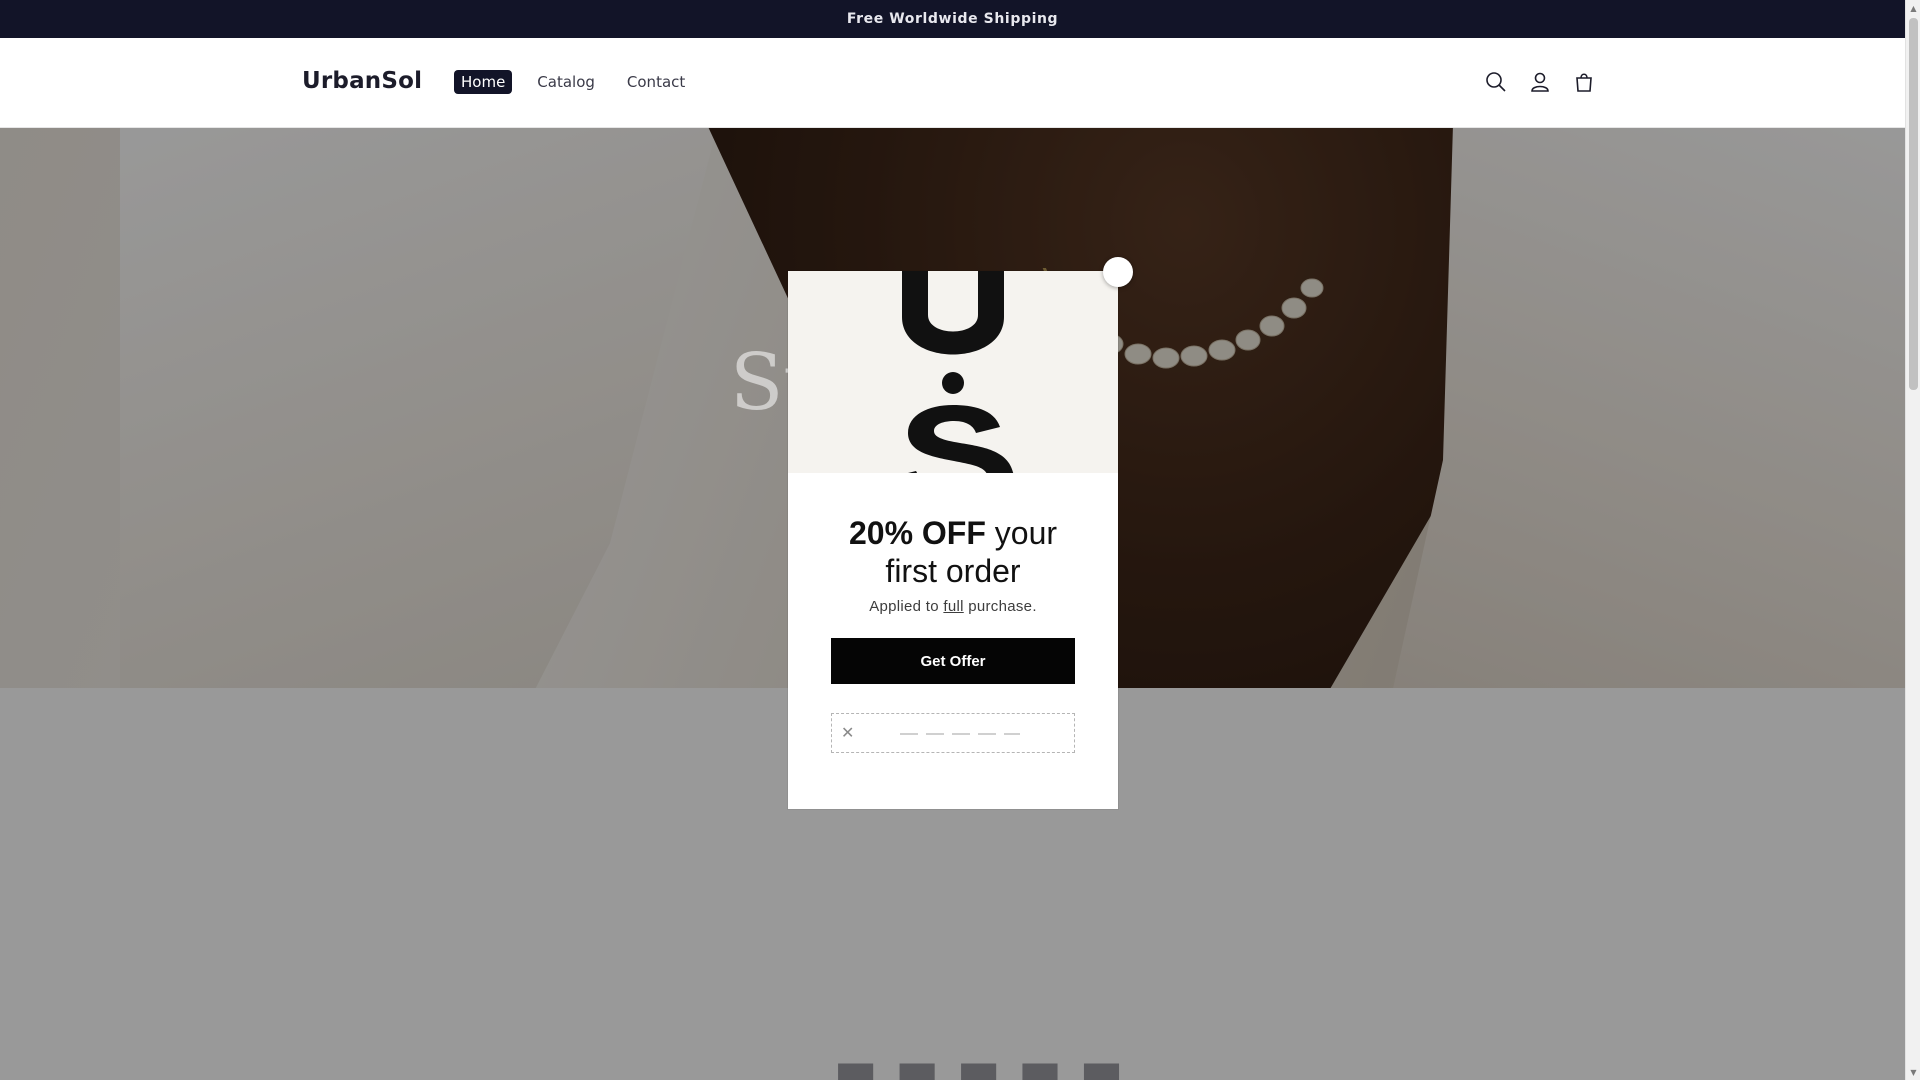 This screenshot has height=1080, width=1920. Describe the element at coordinates (953, 661) in the screenshot. I see `get-offer-button: Get Offer` at that location.